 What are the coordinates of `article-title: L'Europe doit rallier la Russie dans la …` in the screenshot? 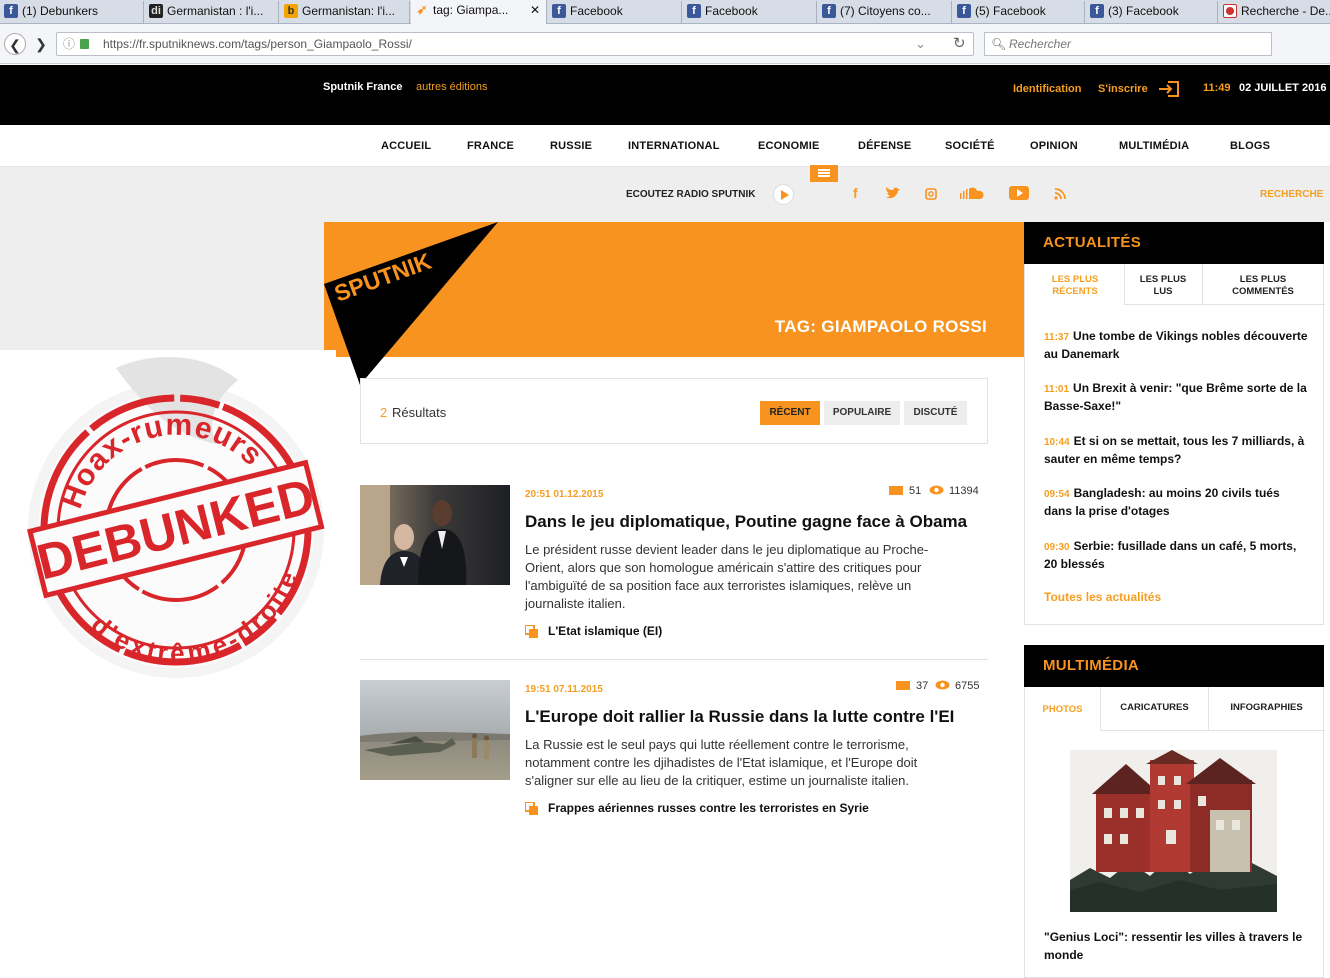 It's located at (755, 717).